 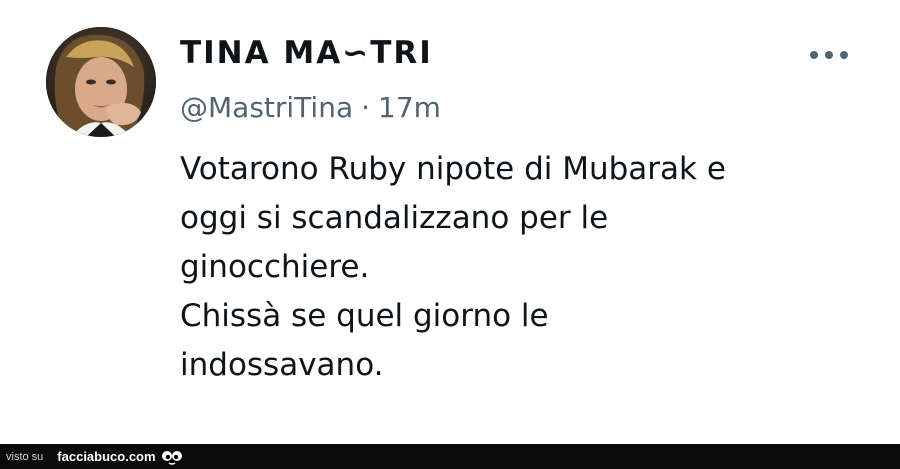 What do you see at coordinates (409, 107) in the screenshot?
I see `timestamp: 17m` at bounding box center [409, 107].